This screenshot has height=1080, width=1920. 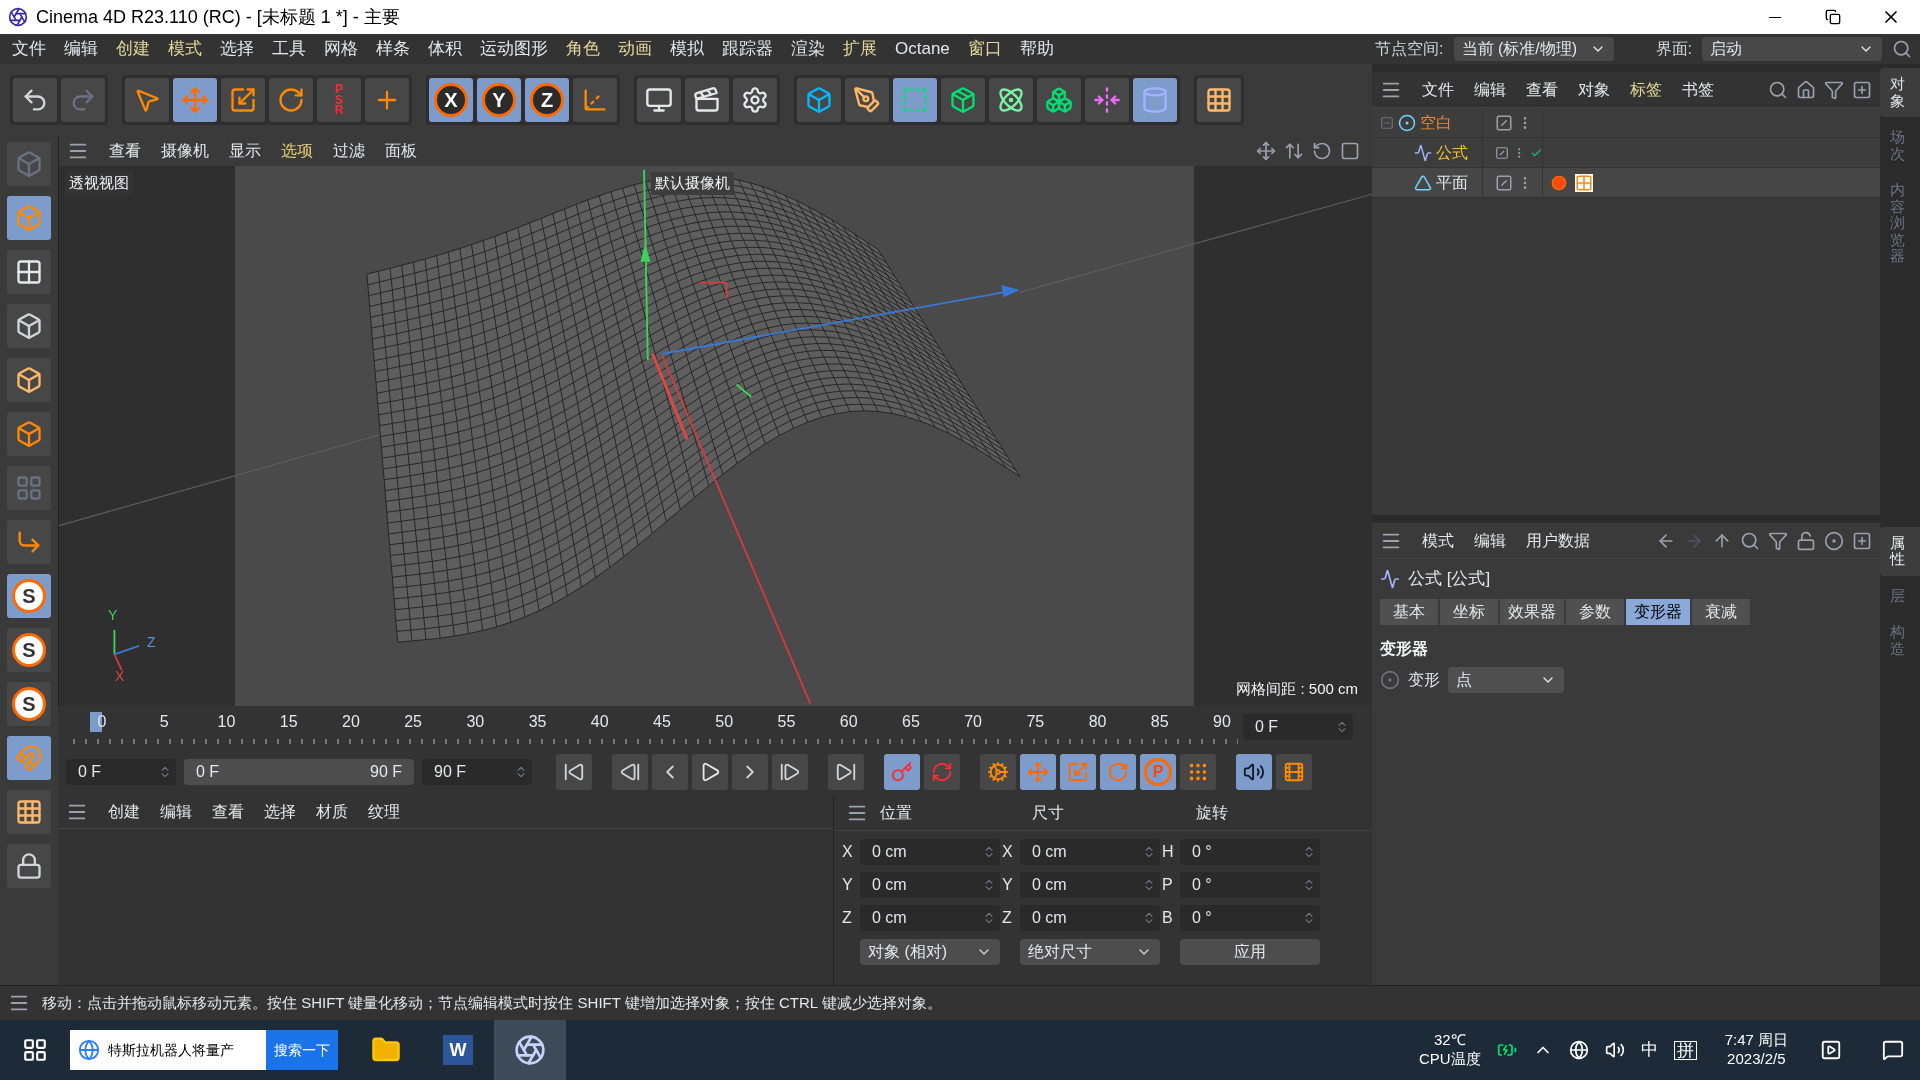 I want to click on menu-item: 扩展, so click(x=860, y=49).